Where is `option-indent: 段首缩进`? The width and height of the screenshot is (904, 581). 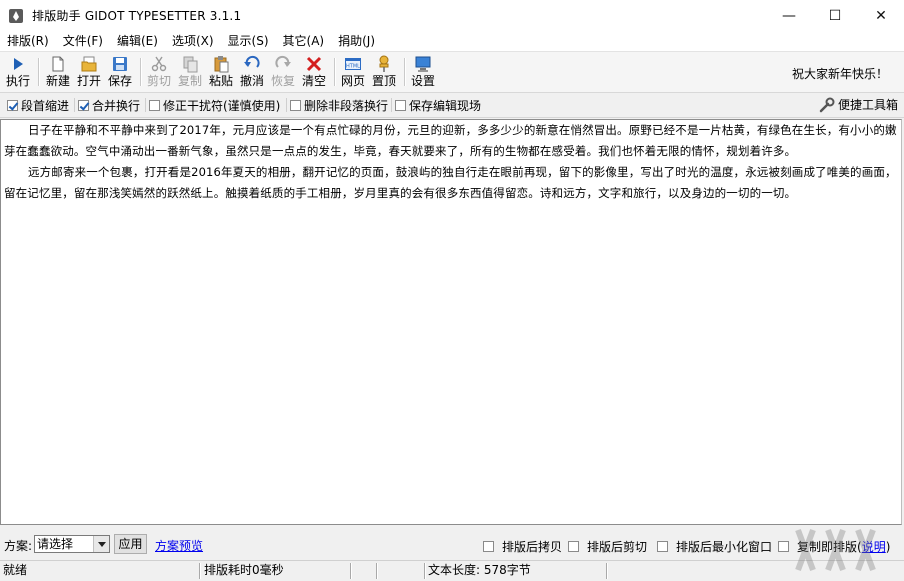 option-indent: 段首缩进 is located at coordinates (38, 105).